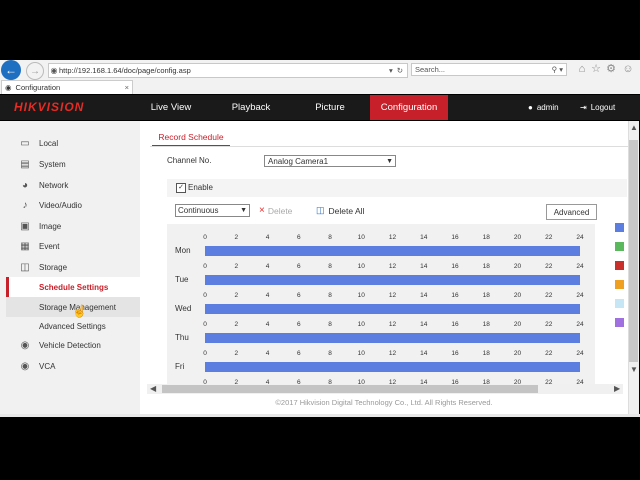  I want to click on scroll-left-icon: ◀, so click(153, 388).